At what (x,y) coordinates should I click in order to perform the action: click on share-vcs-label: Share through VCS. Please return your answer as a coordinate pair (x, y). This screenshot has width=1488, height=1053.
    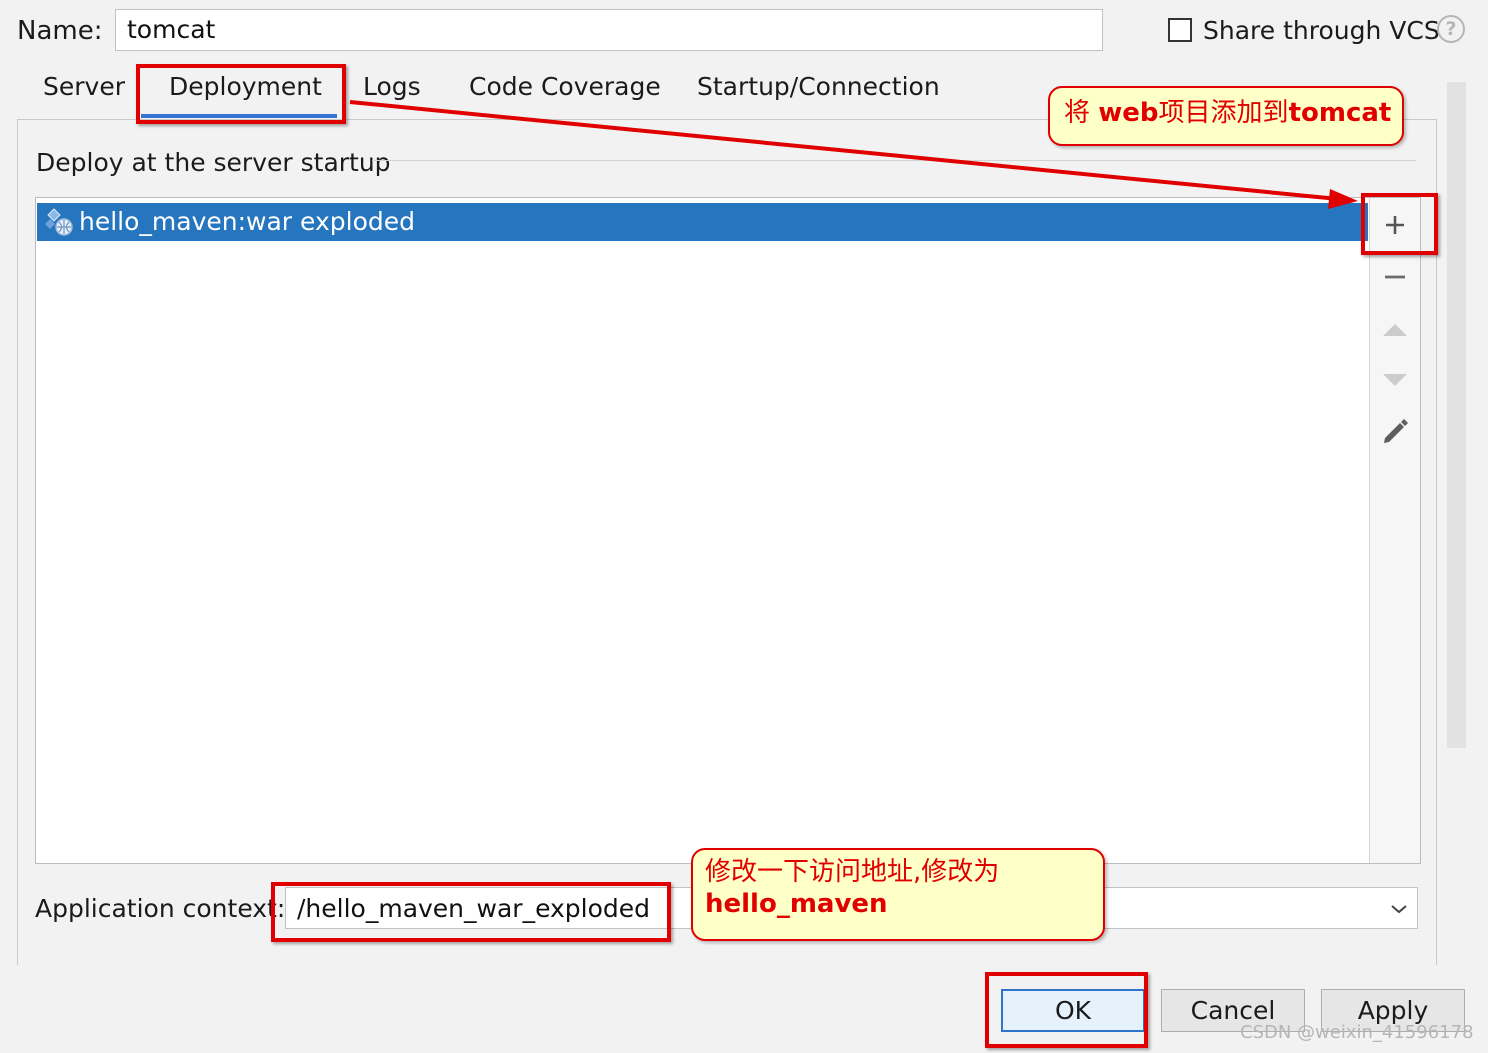
    Looking at the image, I should click on (1321, 31).